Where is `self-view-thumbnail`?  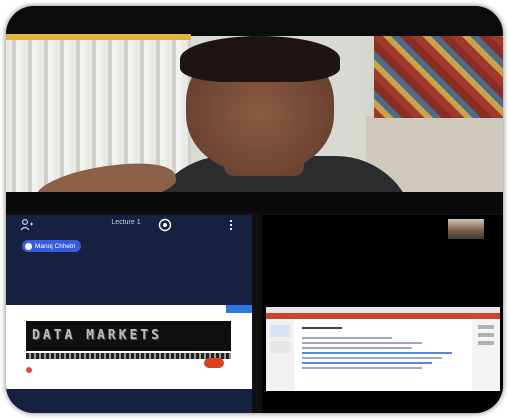 self-view-thumbnail is located at coordinates (466, 229).